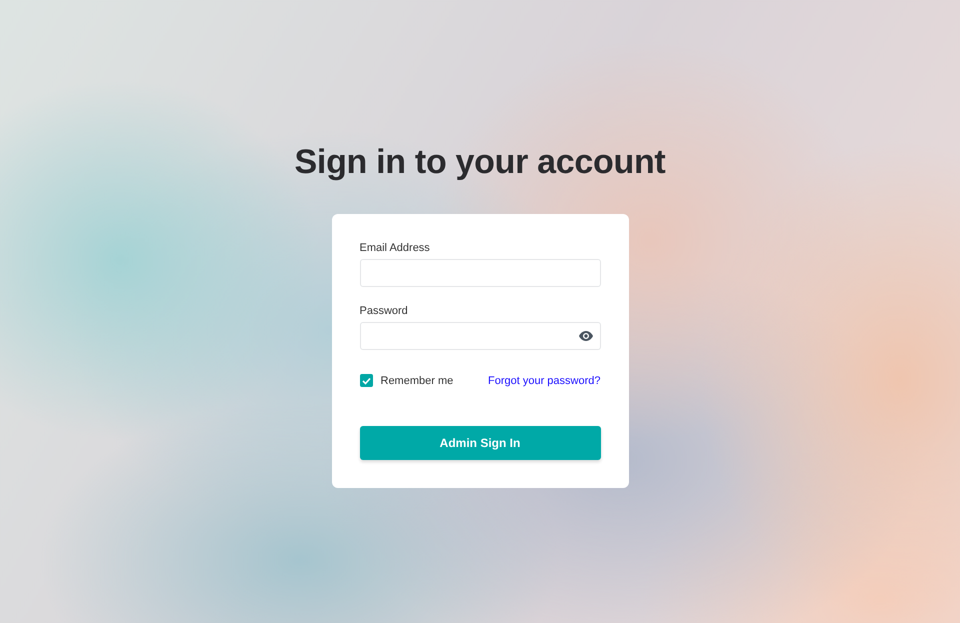 This screenshot has height=623, width=960. What do you see at coordinates (544, 380) in the screenshot?
I see `forgot-password-link: Forgot your password?` at bounding box center [544, 380].